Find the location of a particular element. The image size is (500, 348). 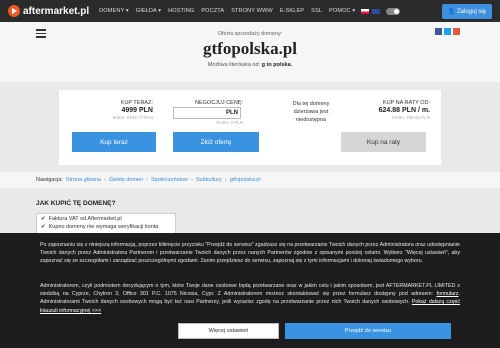

breadcrumb-exchange: Giełda domen is located at coordinates (126, 180).